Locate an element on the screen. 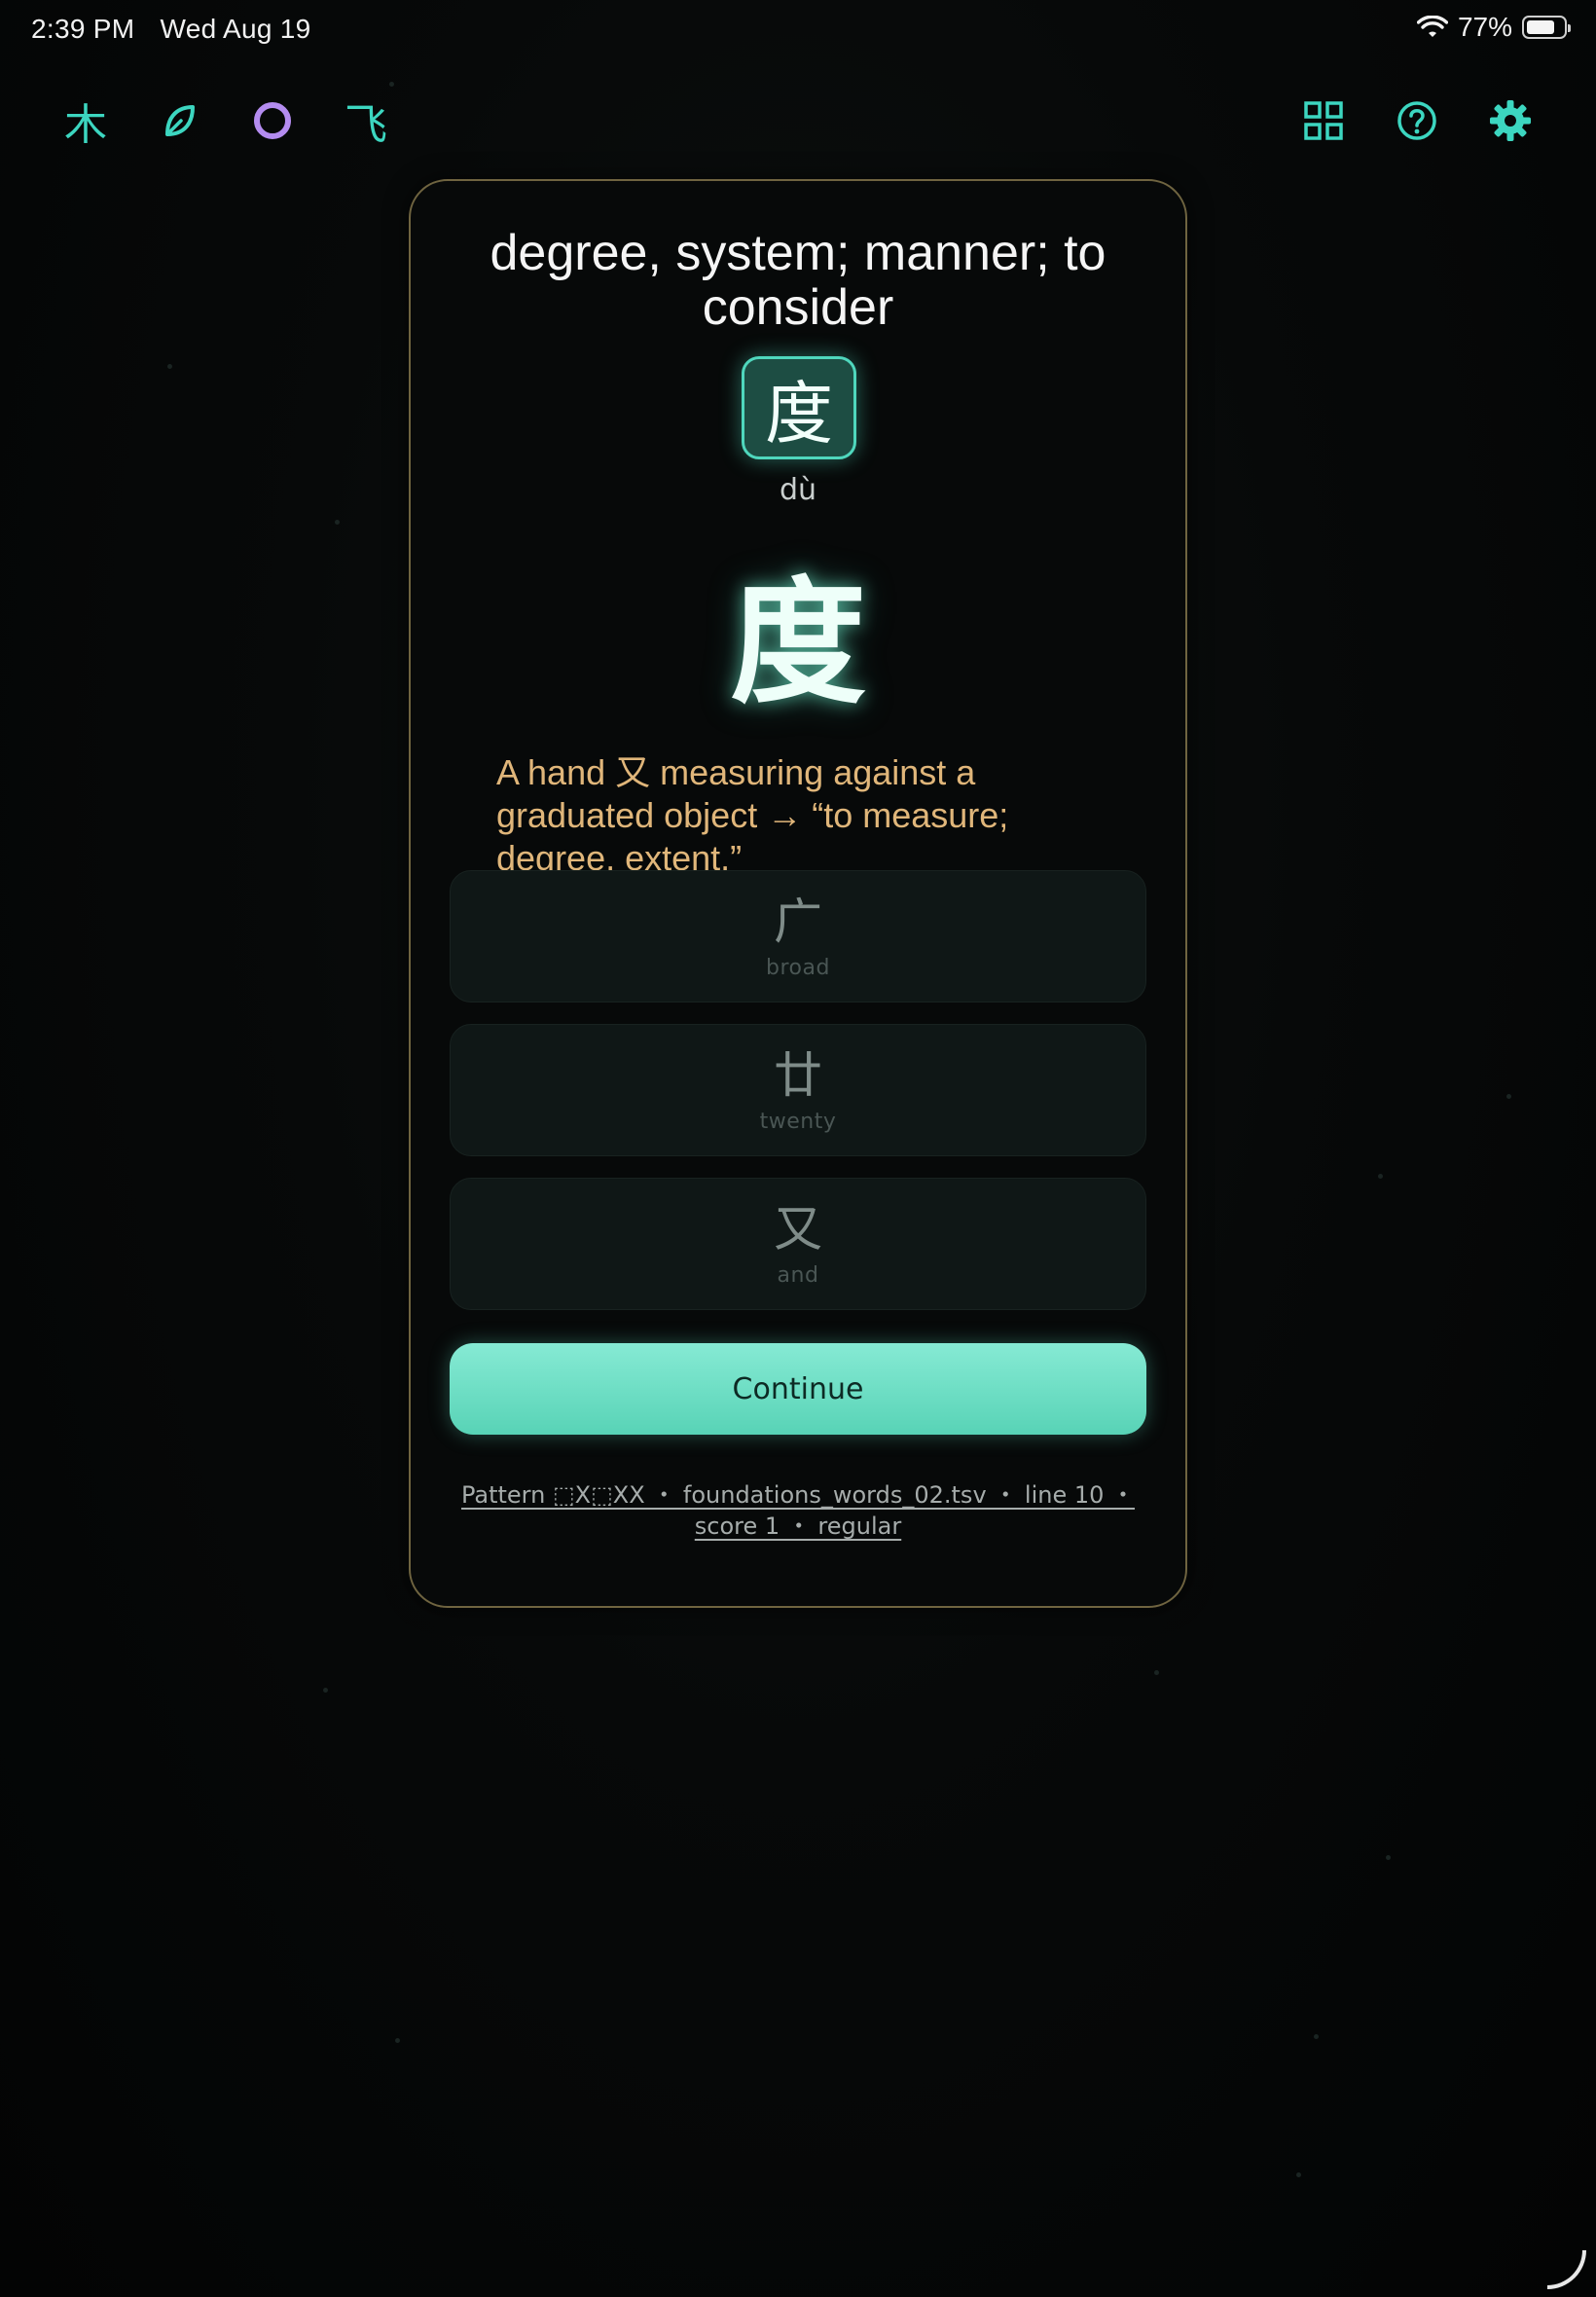 The image size is (1596, 2297). option-character: 廿 is located at coordinates (798, 1075).